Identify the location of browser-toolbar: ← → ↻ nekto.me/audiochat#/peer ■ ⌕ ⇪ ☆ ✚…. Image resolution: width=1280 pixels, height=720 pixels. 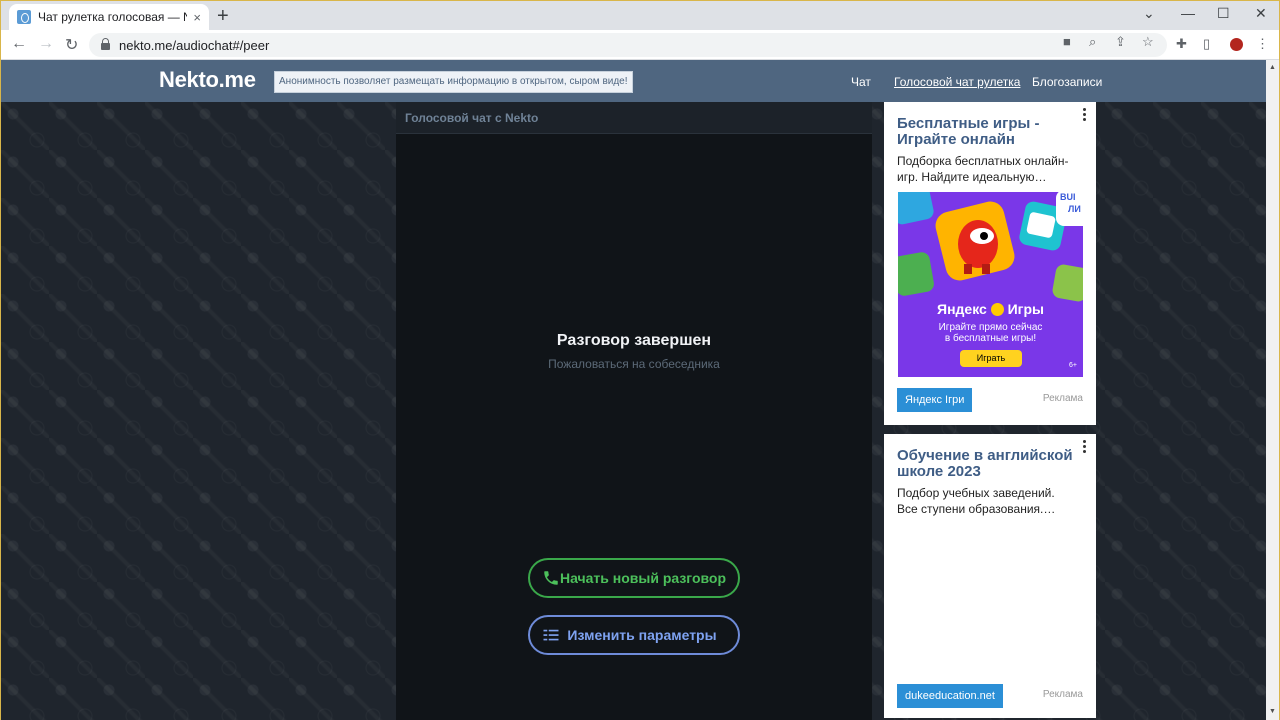
(640, 45).